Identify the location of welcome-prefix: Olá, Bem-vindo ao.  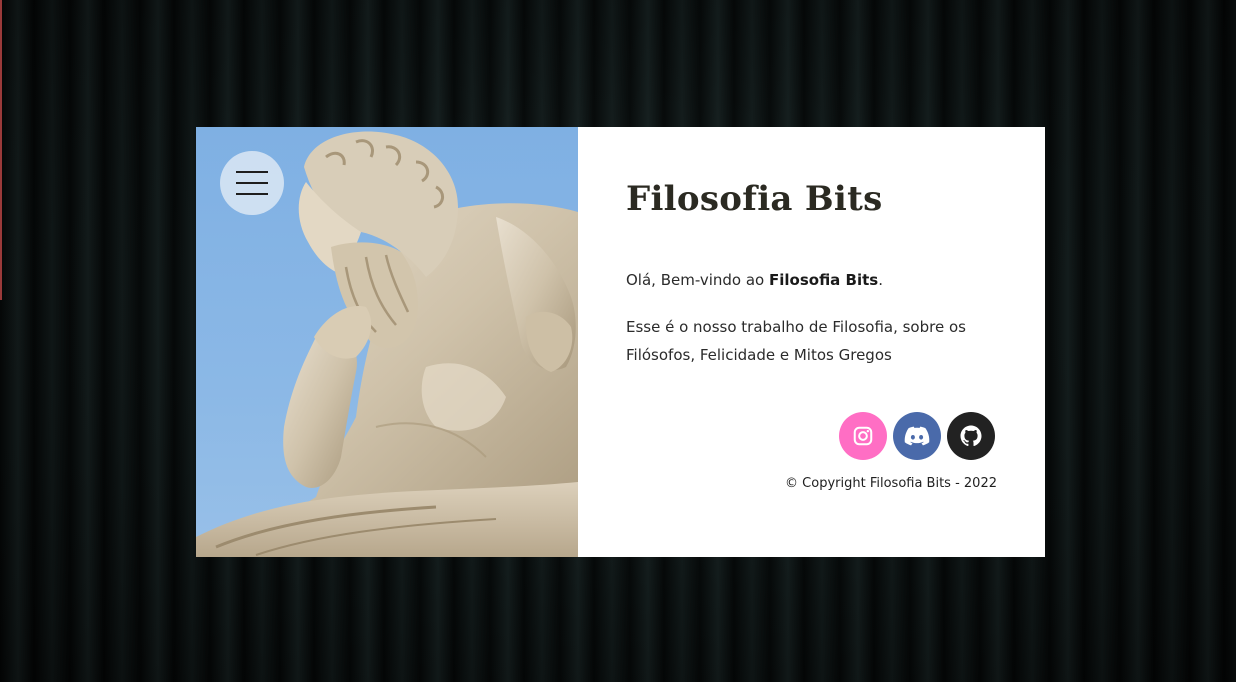
(697, 280).